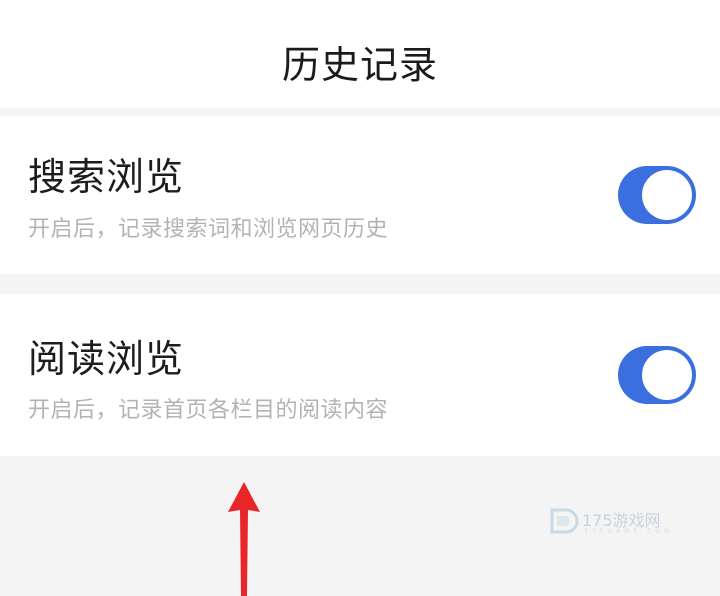  Describe the element at coordinates (208, 410) in the screenshot. I see `setting-description-reading-browsing: 开启后，记录首页各栏目的阅读内容` at that location.